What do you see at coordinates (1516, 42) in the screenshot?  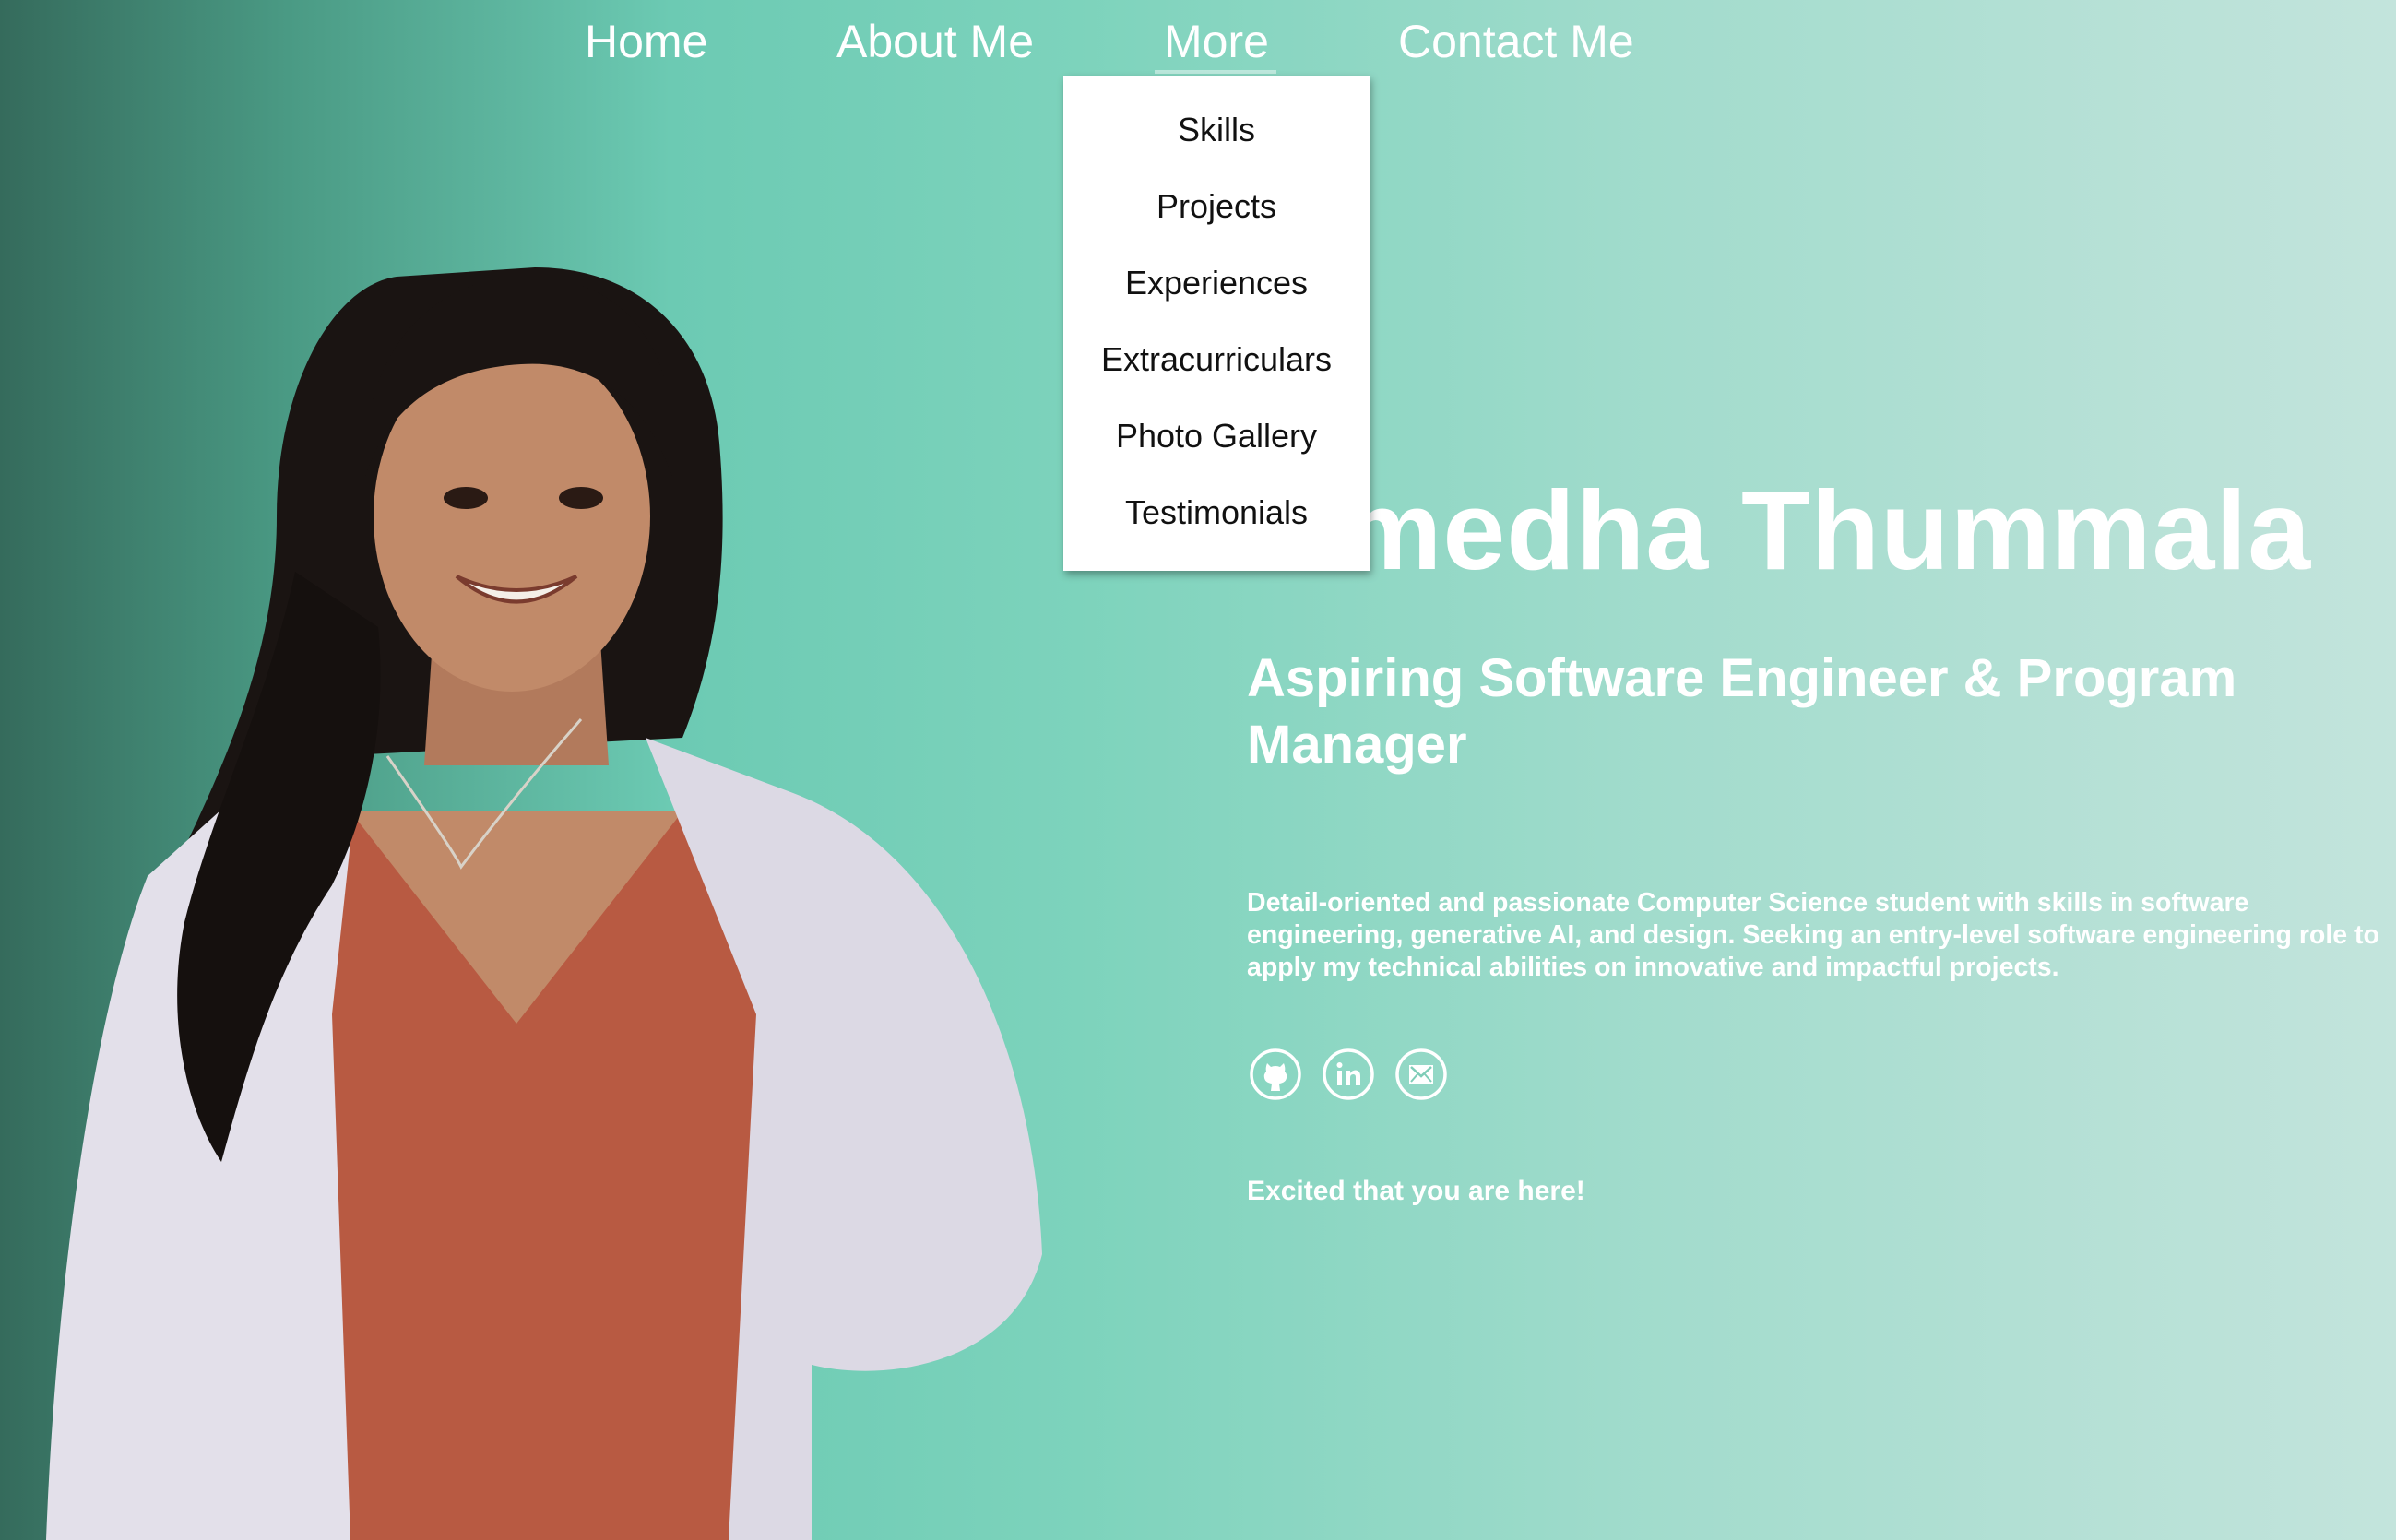 I see `nav-contact-me: Contact Me` at bounding box center [1516, 42].